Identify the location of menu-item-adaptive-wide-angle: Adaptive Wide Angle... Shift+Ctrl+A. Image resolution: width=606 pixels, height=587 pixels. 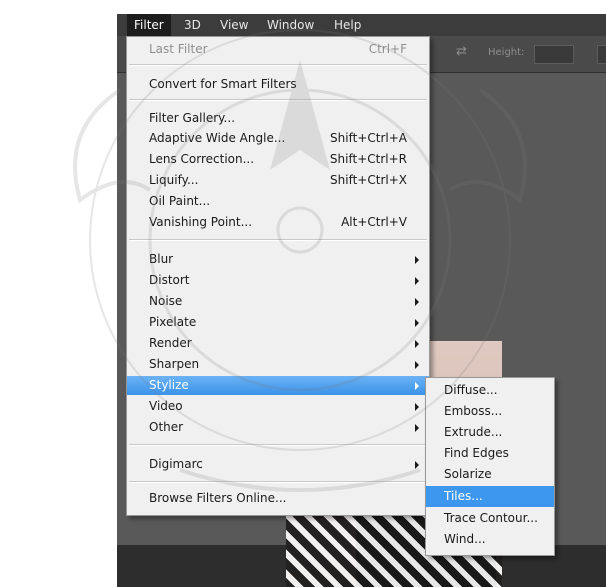
(278, 138).